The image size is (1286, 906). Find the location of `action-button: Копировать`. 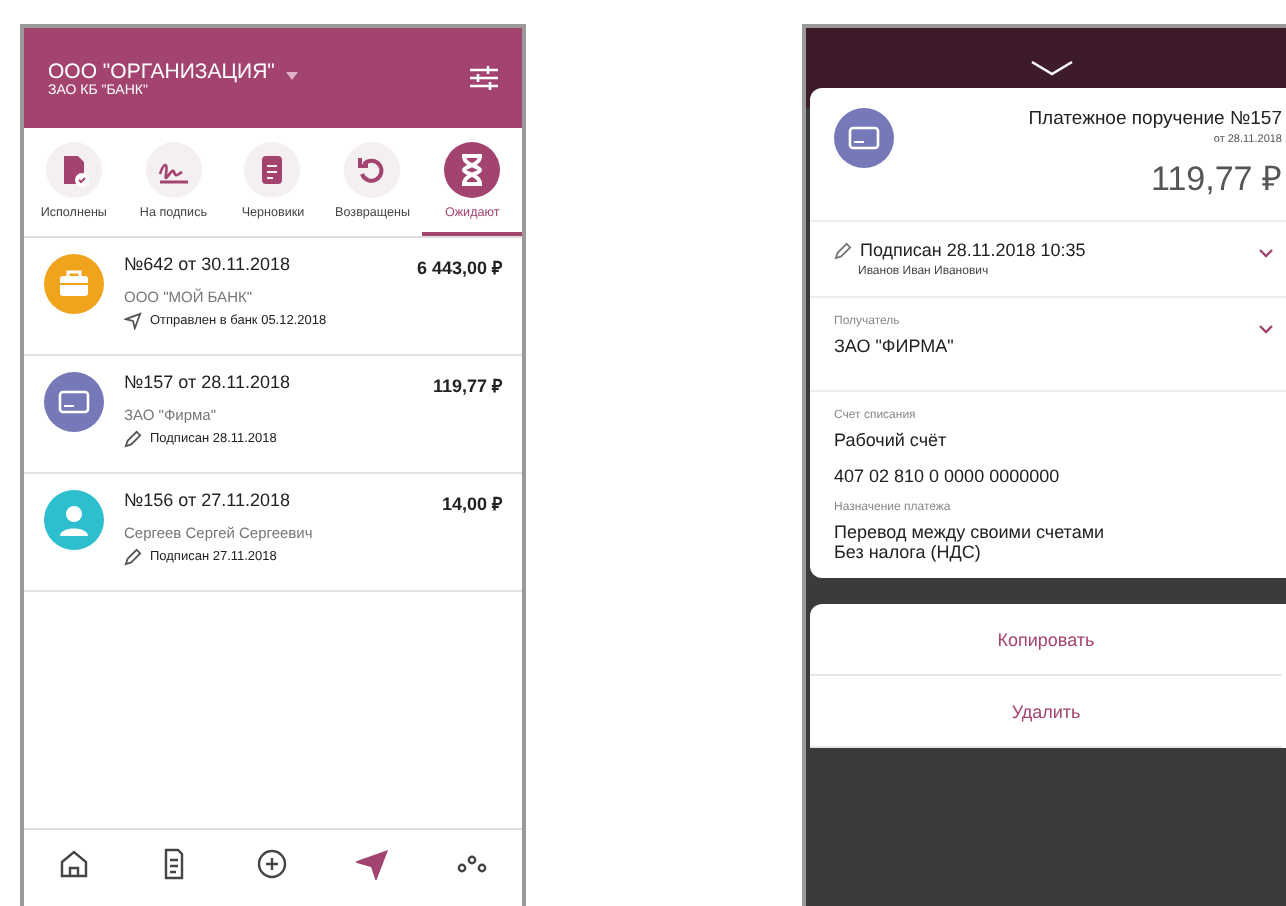

action-button: Копировать is located at coordinates (1046, 640).